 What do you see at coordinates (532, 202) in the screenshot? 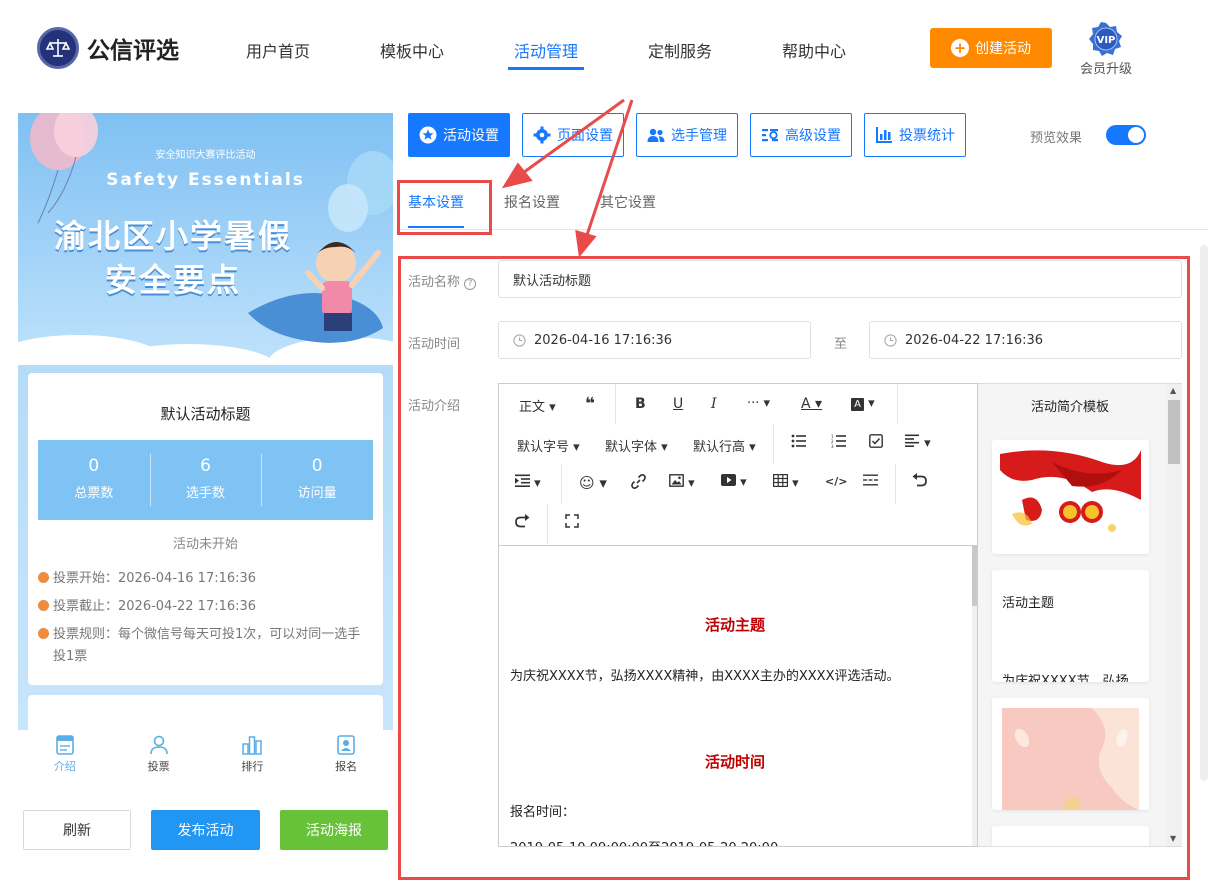
I see `subtab-signup-settings: 报名设置` at bounding box center [532, 202].